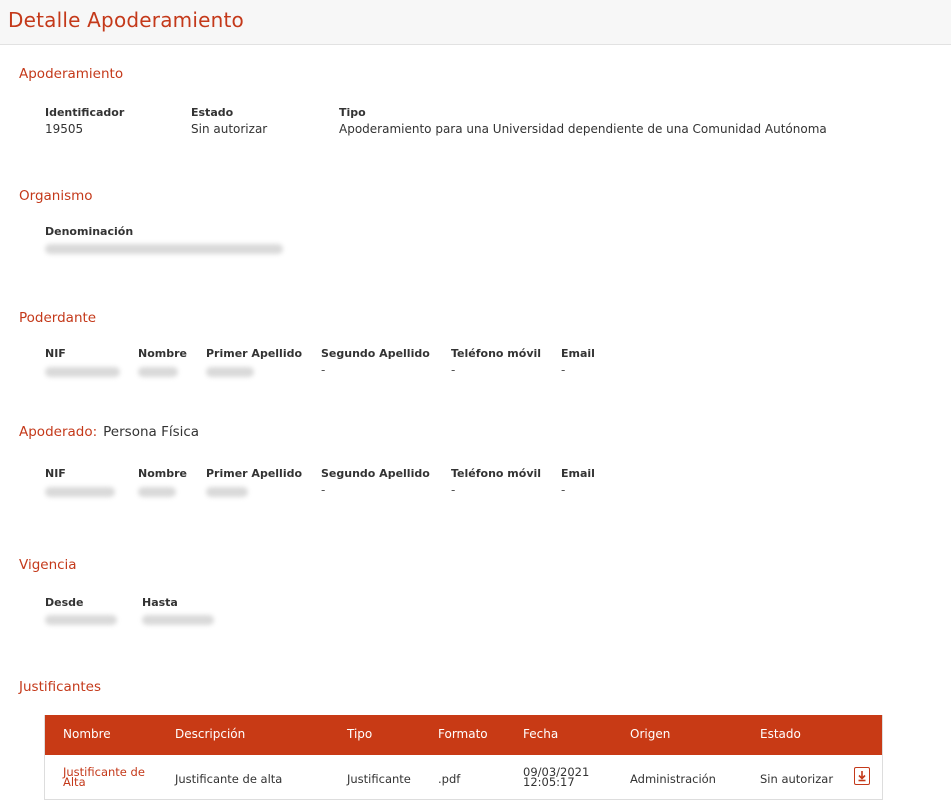 The image size is (951, 810). I want to click on download-button, so click(862, 776).